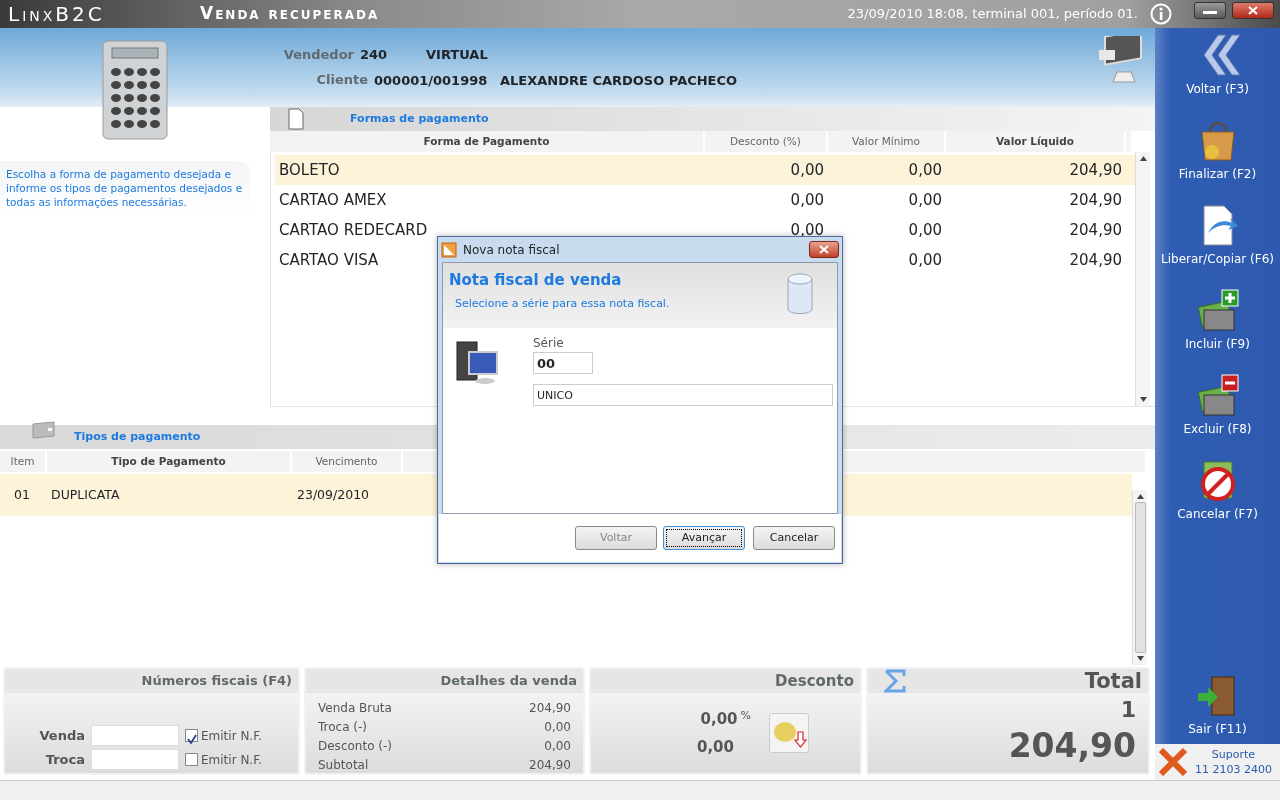  I want to click on detail-label: Venda Bruta, so click(355, 708).